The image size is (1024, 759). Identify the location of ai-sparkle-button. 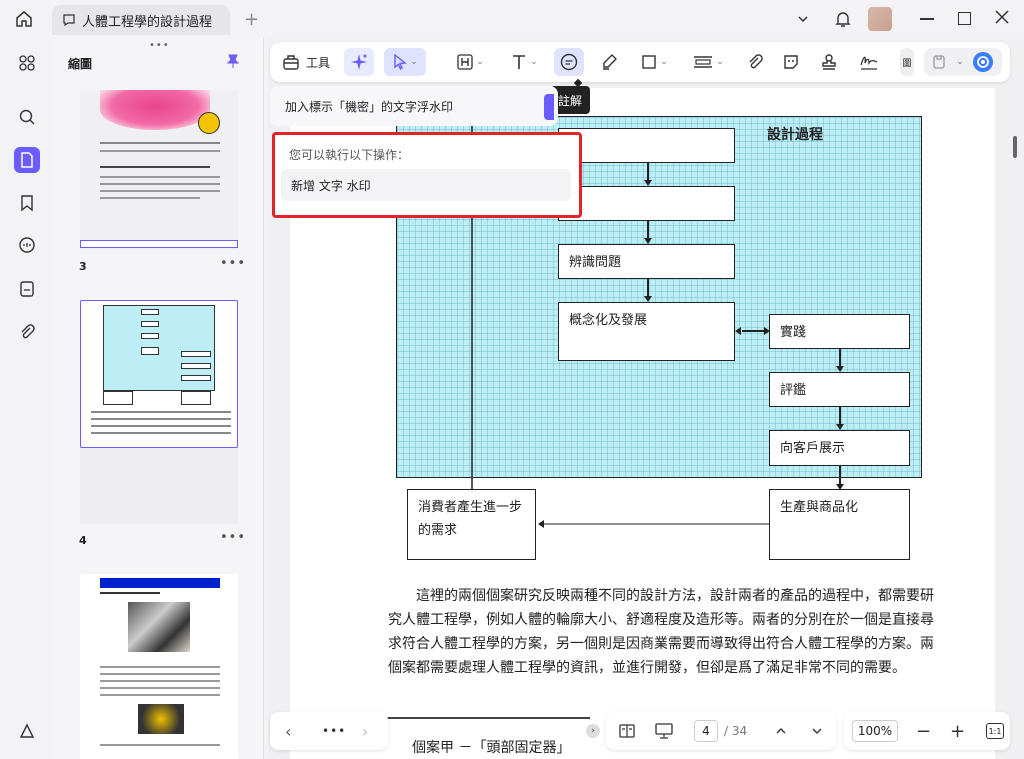
(359, 62).